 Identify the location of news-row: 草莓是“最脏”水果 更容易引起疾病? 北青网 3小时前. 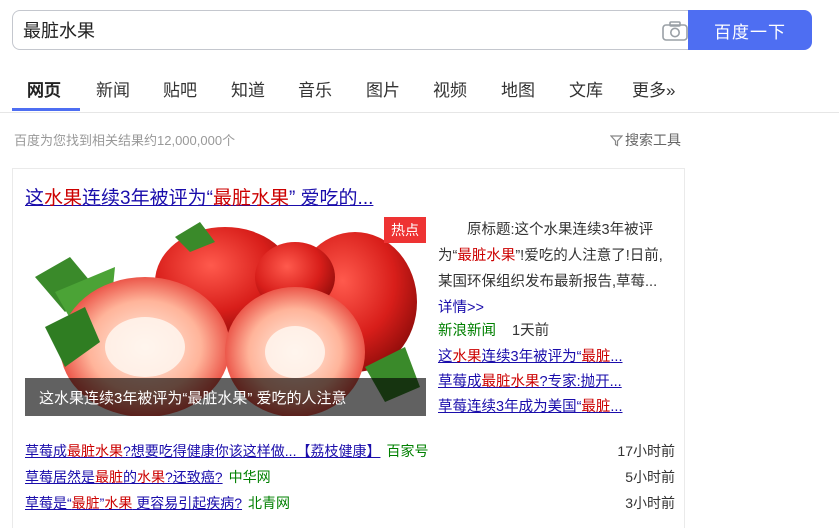
(350, 505).